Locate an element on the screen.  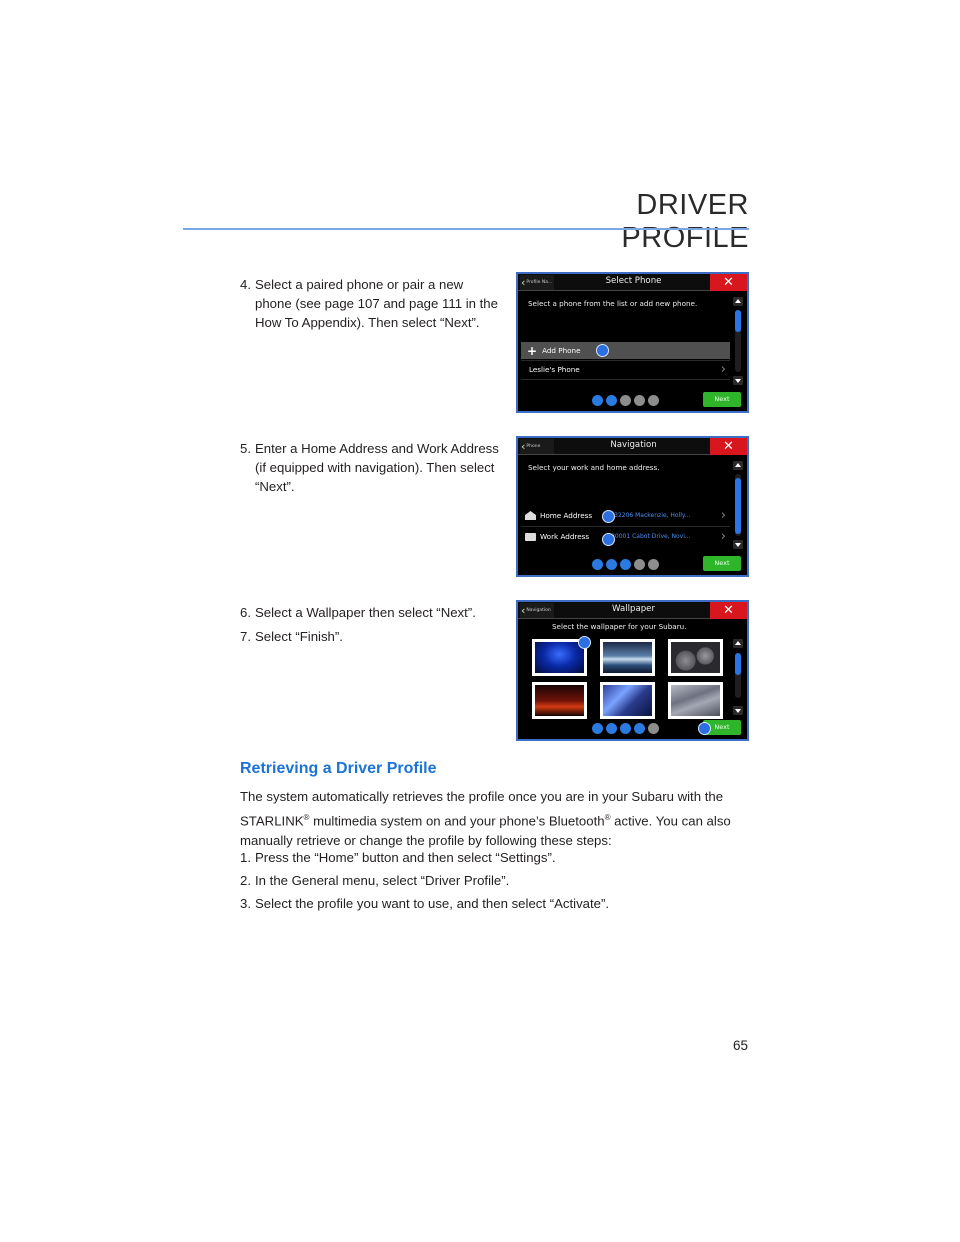
wallpaper-silver-streaks is located at coordinates (695, 700).